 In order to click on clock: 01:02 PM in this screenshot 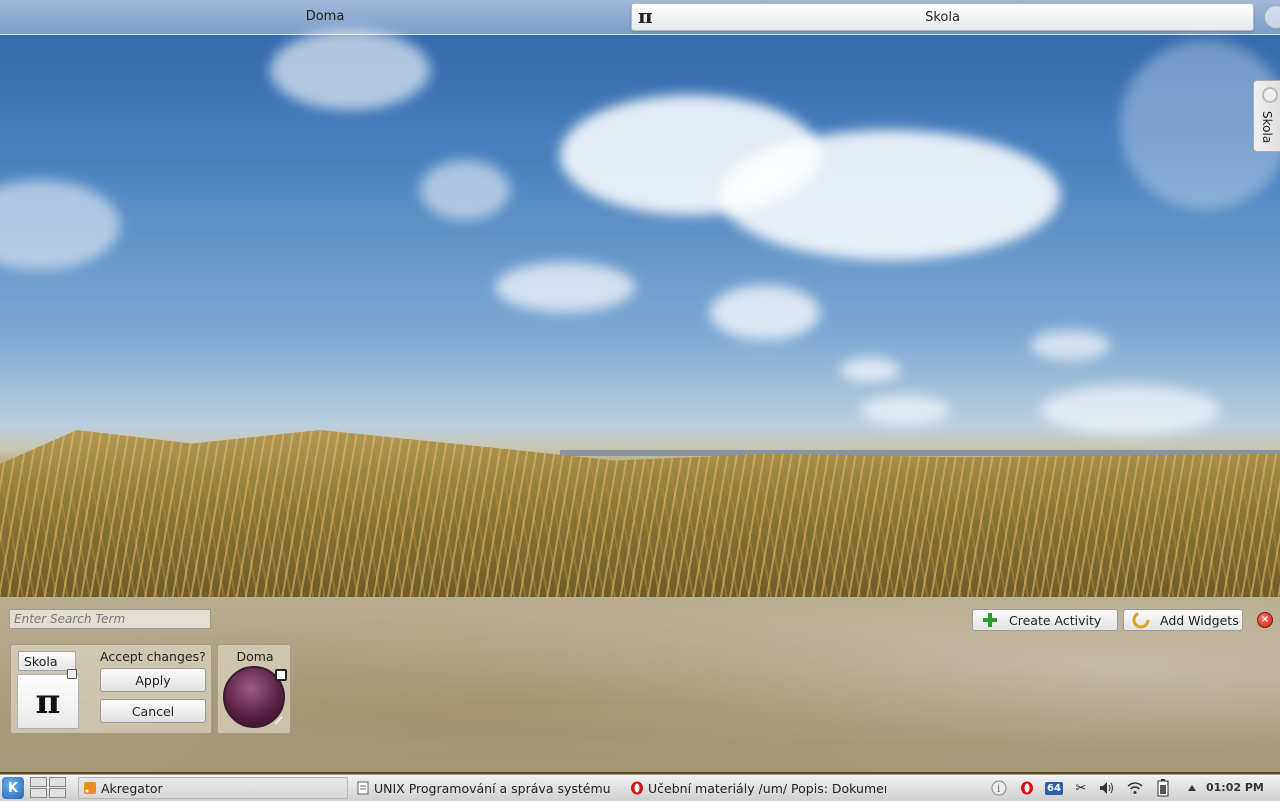, I will do `click(1235, 787)`.